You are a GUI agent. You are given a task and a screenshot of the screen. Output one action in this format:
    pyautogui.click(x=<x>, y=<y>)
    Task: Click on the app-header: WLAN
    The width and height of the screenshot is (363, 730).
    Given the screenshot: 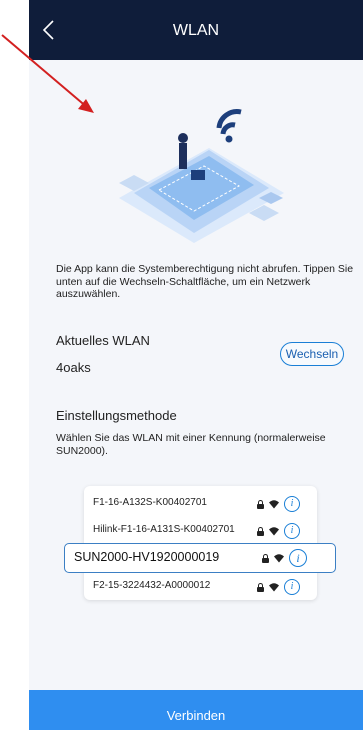 What is the action you would take?
    pyautogui.click(x=196, y=30)
    